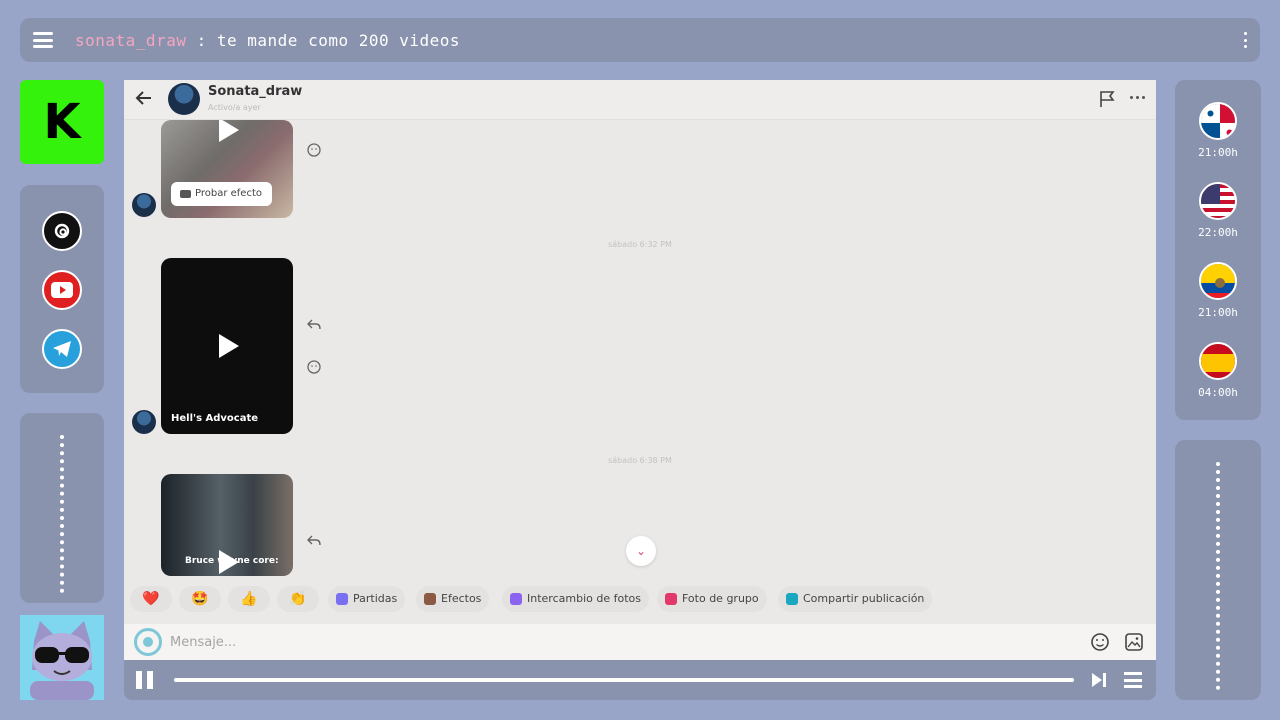  I want to click on group-photo-icon, so click(671, 599).